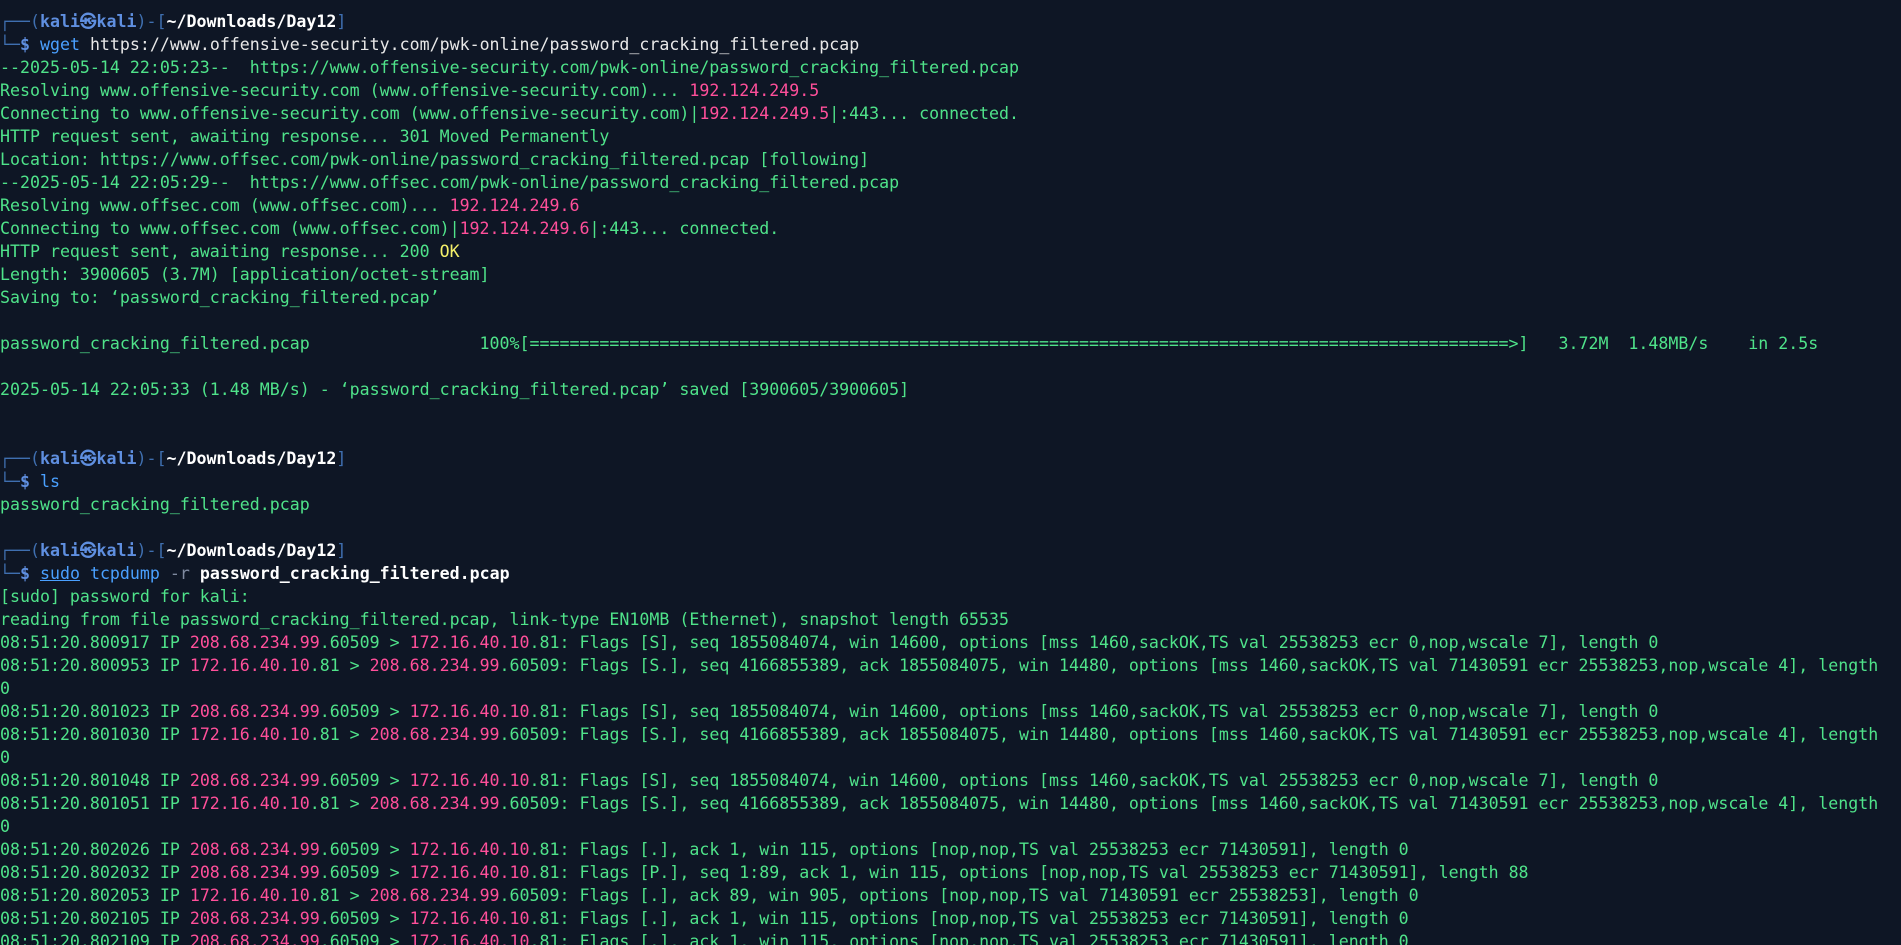  Describe the element at coordinates (49, 481) in the screenshot. I see `command-name: ls` at that location.